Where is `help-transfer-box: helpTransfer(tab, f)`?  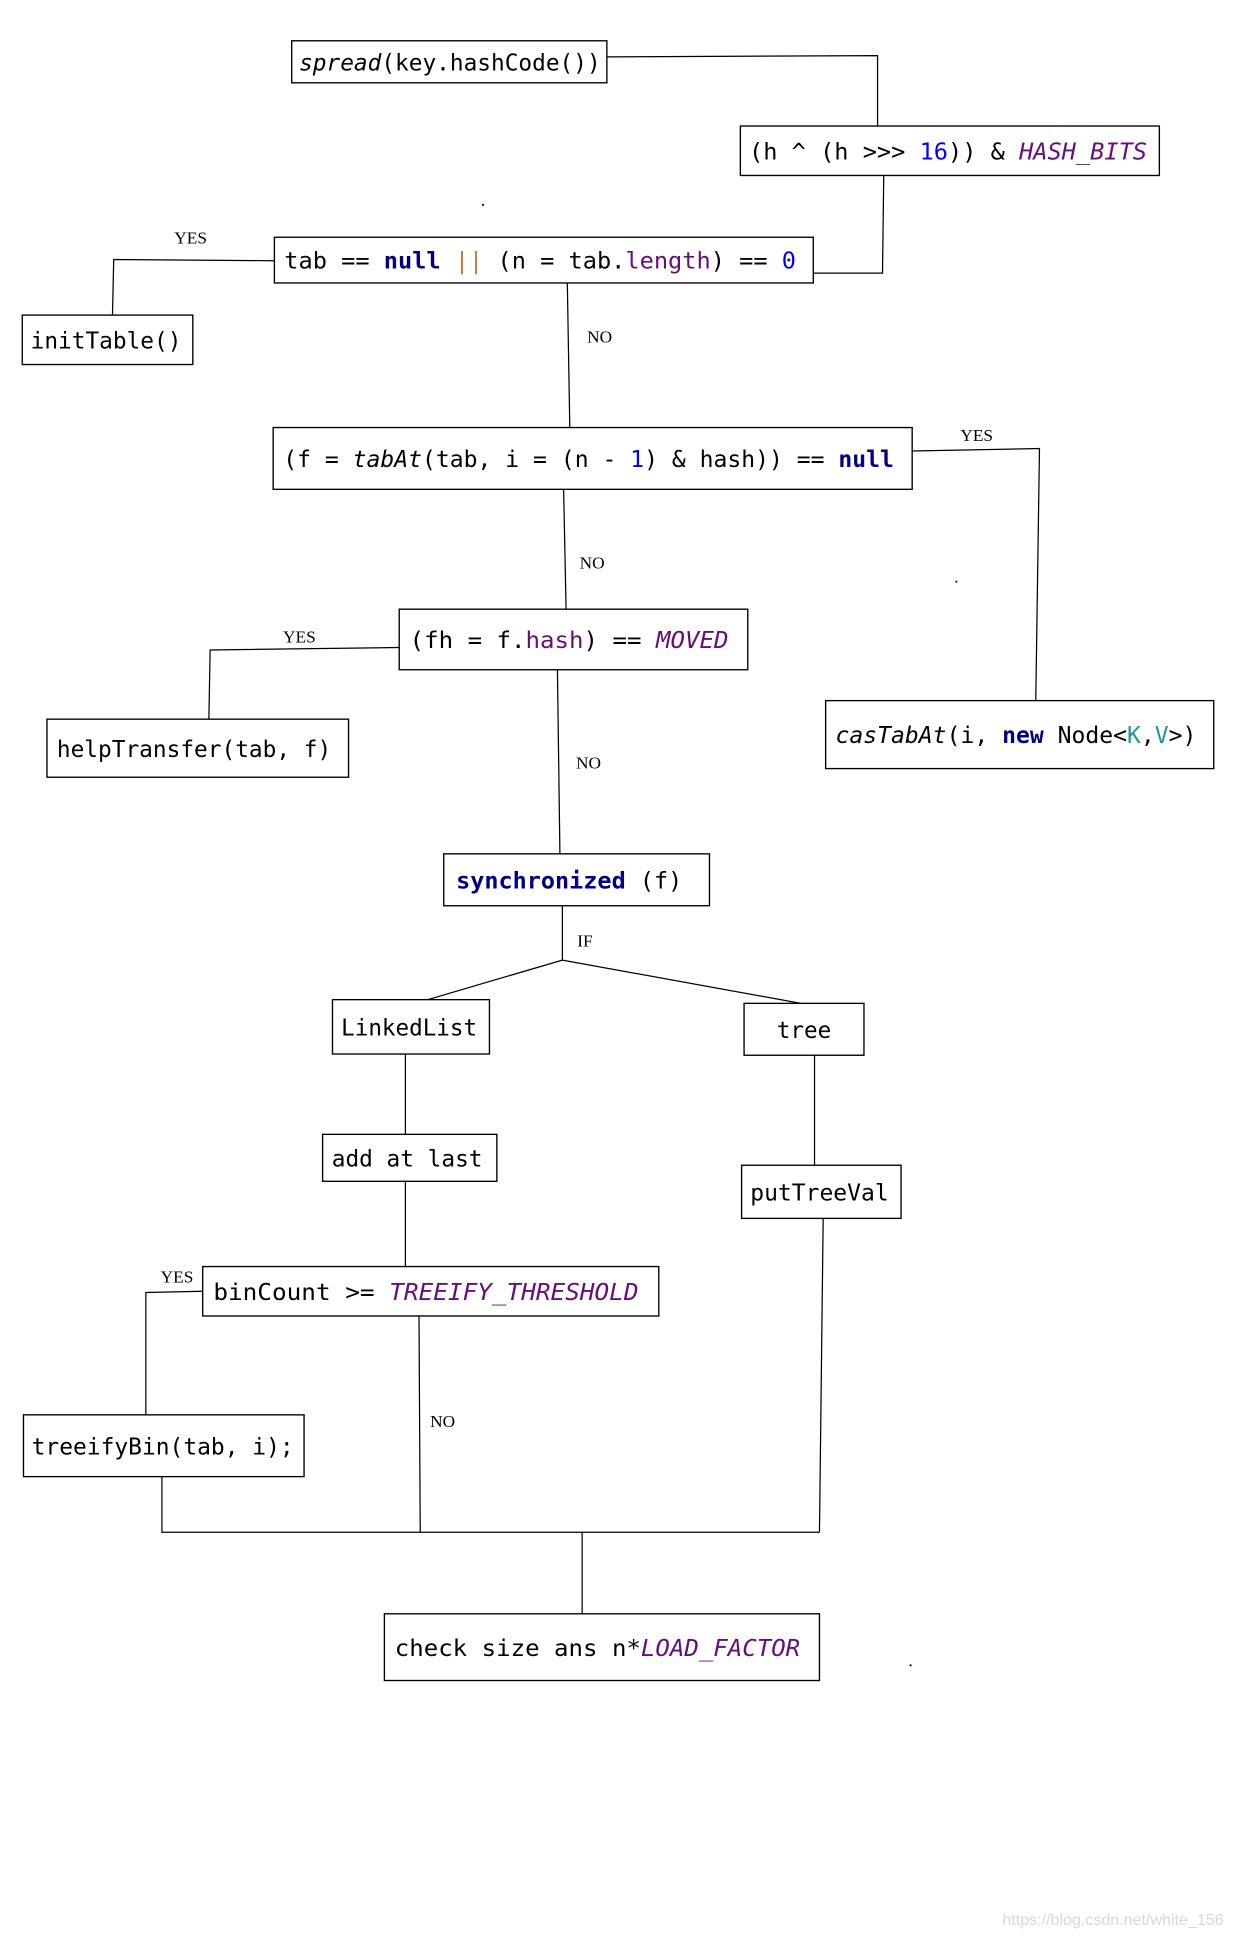
help-transfer-box: helpTransfer(tab, f) is located at coordinates (198, 748).